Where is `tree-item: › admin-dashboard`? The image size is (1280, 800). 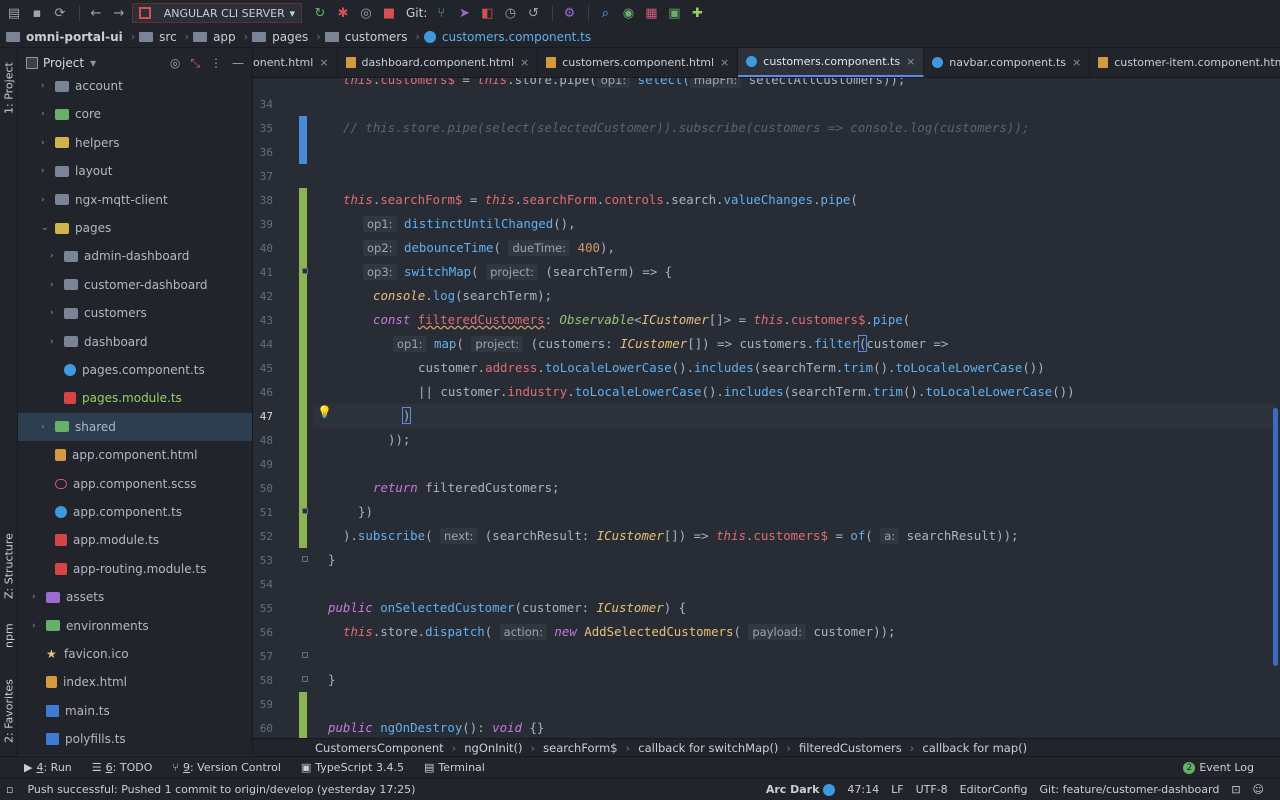
tree-item: › admin-dashboard is located at coordinates (135, 256).